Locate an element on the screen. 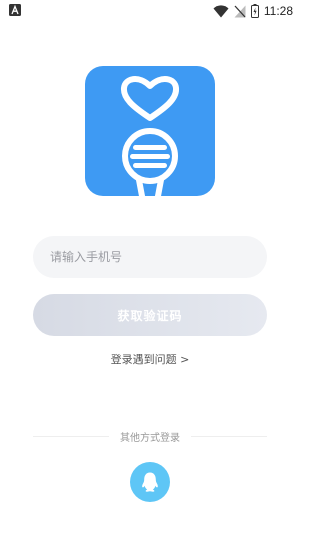 The image size is (320, 533). status-icons: 11:28 is located at coordinates (253, 11).